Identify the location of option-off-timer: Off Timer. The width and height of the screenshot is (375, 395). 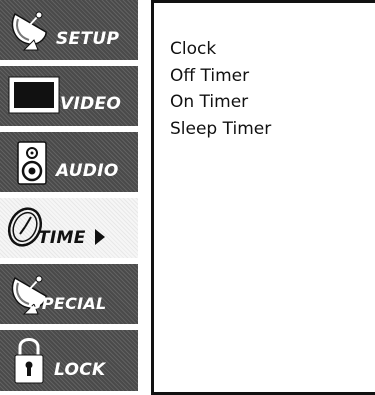
(220, 76).